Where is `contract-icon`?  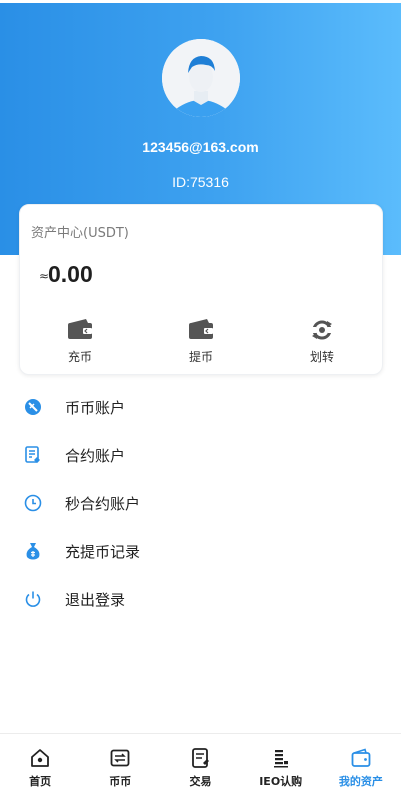
contract-icon is located at coordinates (32, 454).